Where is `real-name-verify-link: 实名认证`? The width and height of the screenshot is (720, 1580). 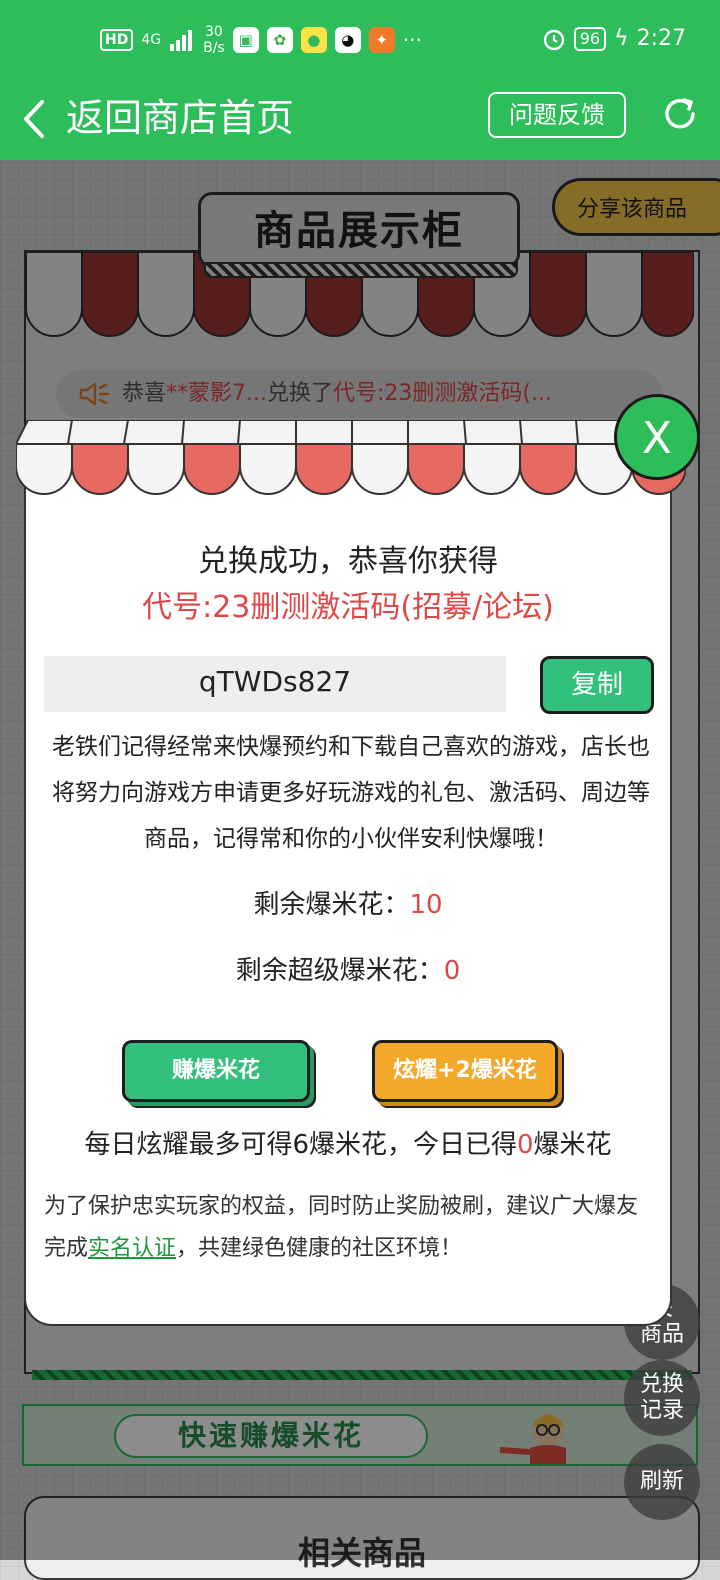 real-name-verify-link: 实名认证 is located at coordinates (132, 1248).